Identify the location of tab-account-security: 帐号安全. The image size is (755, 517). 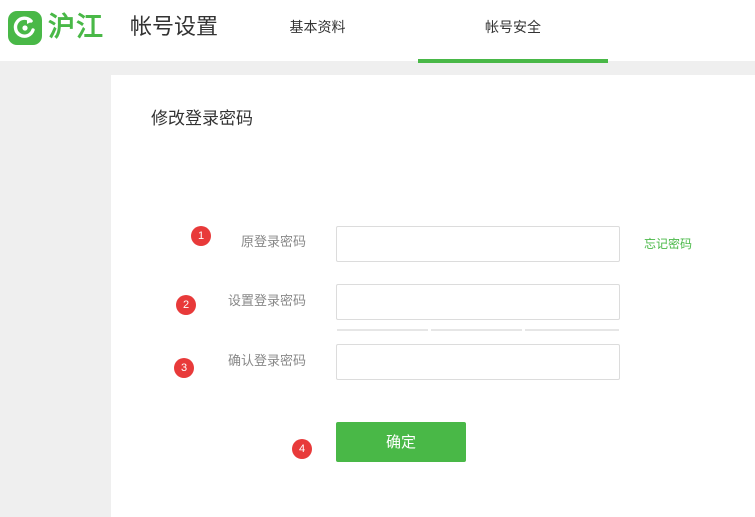
(513, 31).